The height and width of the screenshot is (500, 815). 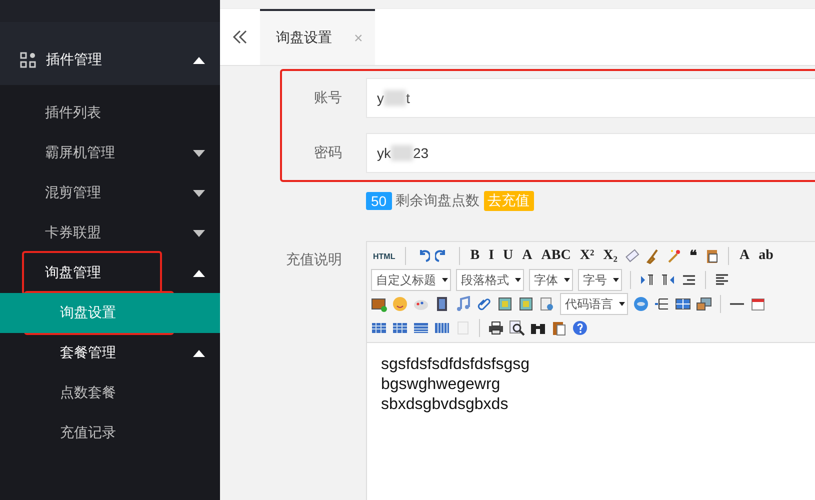 What do you see at coordinates (683, 304) in the screenshot?
I see `layout-icon` at bounding box center [683, 304].